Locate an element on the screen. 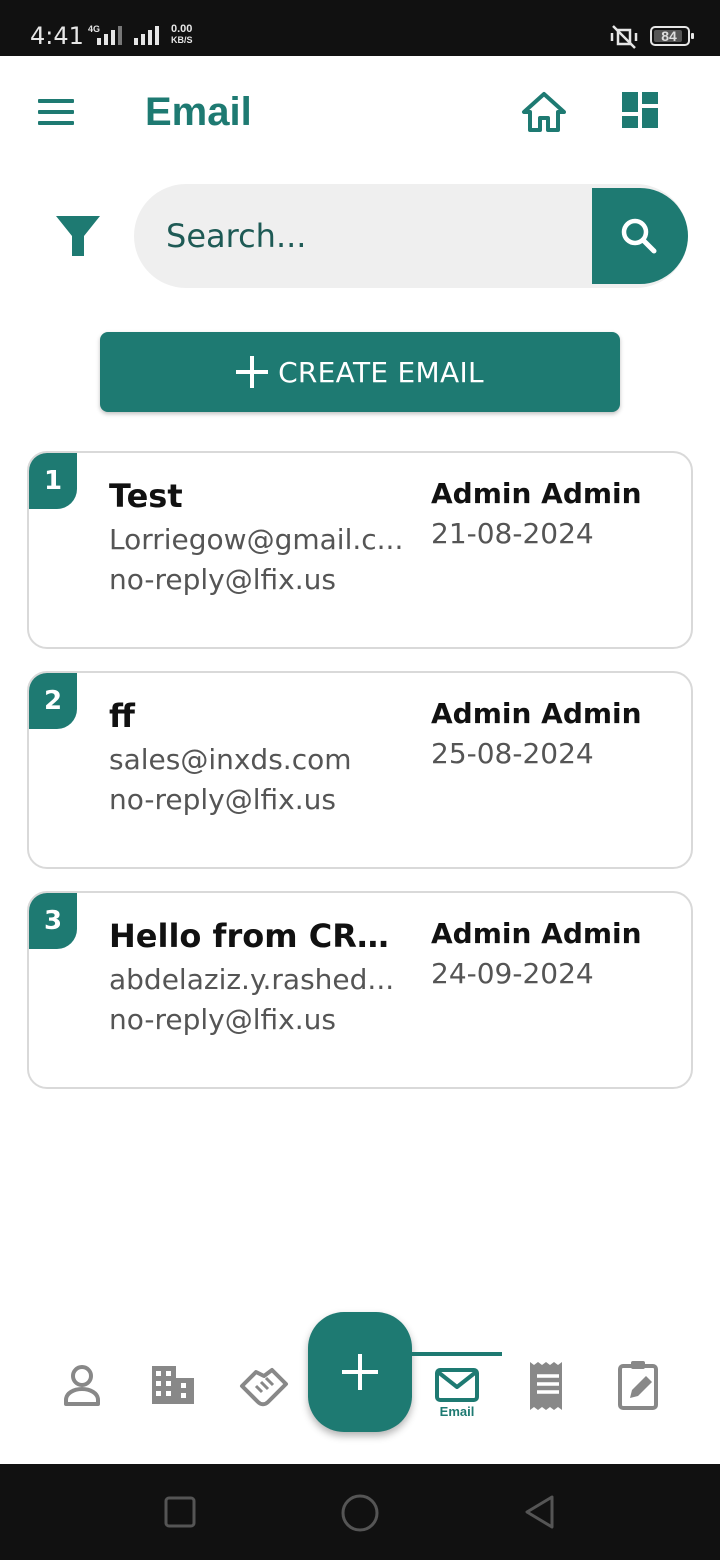 This screenshot has width=720, height=1560. email-index-badge: 2 is located at coordinates (53, 701).